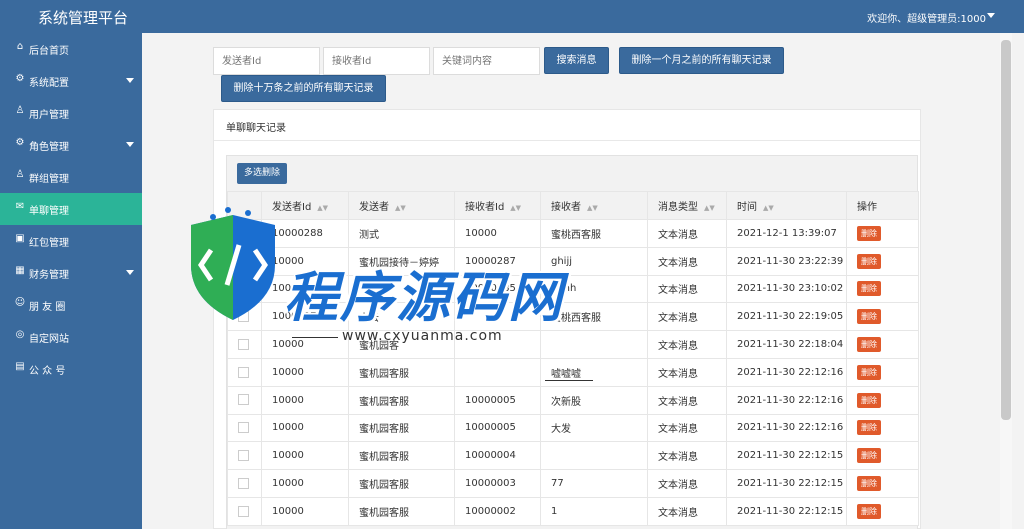 Image resolution: width=1024 pixels, height=529 pixels. What do you see at coordinates (71, 369) in the screenshot?
I see `sidebar-item-official-account: ▤ 公 众 号` at bounding box center [71, 369].